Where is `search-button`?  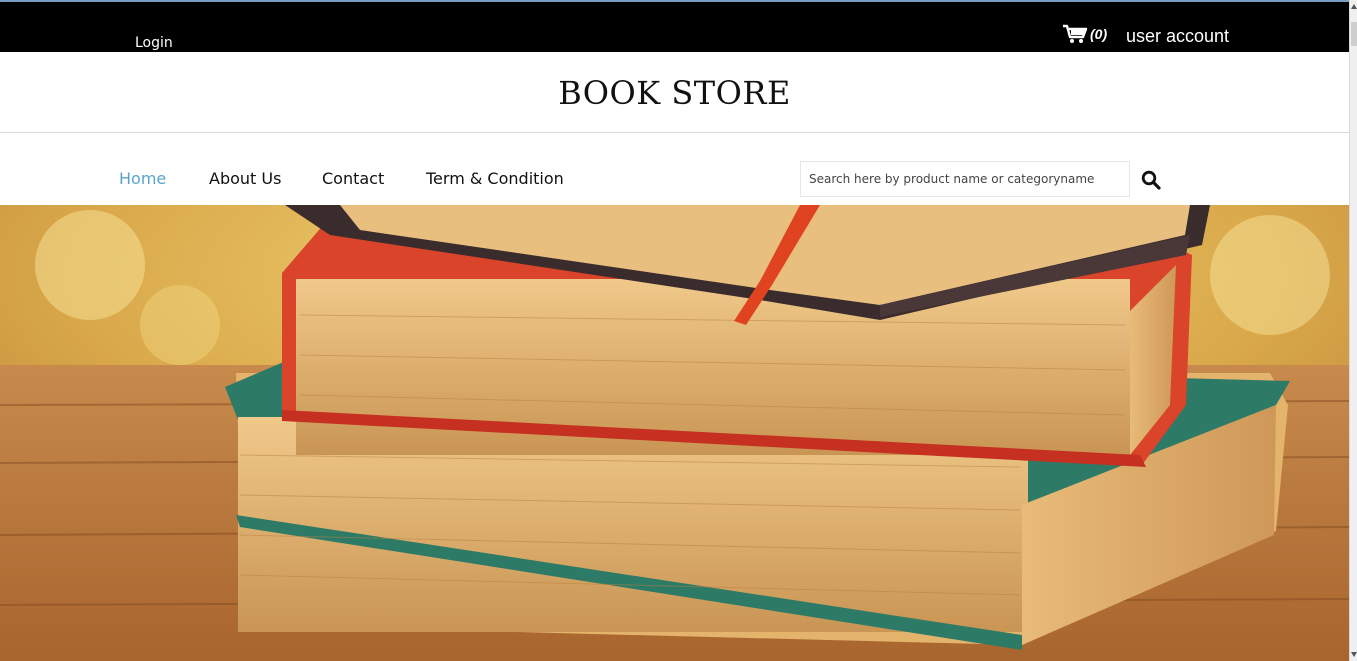
search-button is located at coordinates (1151, 181).